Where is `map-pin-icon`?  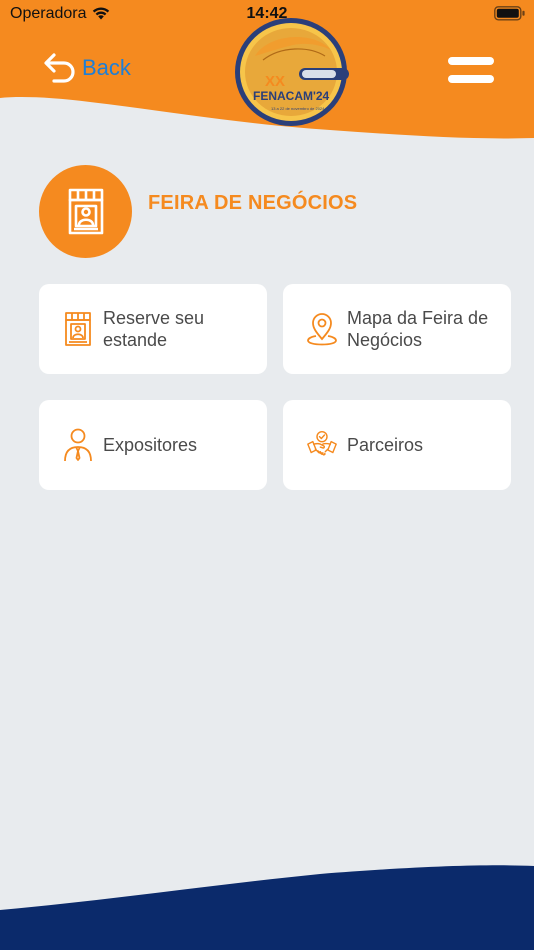
map-pin-icon is located at coordinates (322, 329).